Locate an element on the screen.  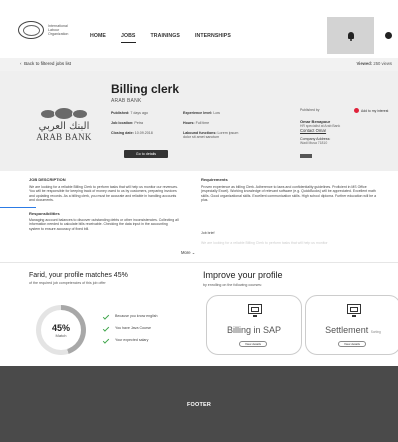
nav-trainings: TRAININGS is located at coordinates (165, 38).